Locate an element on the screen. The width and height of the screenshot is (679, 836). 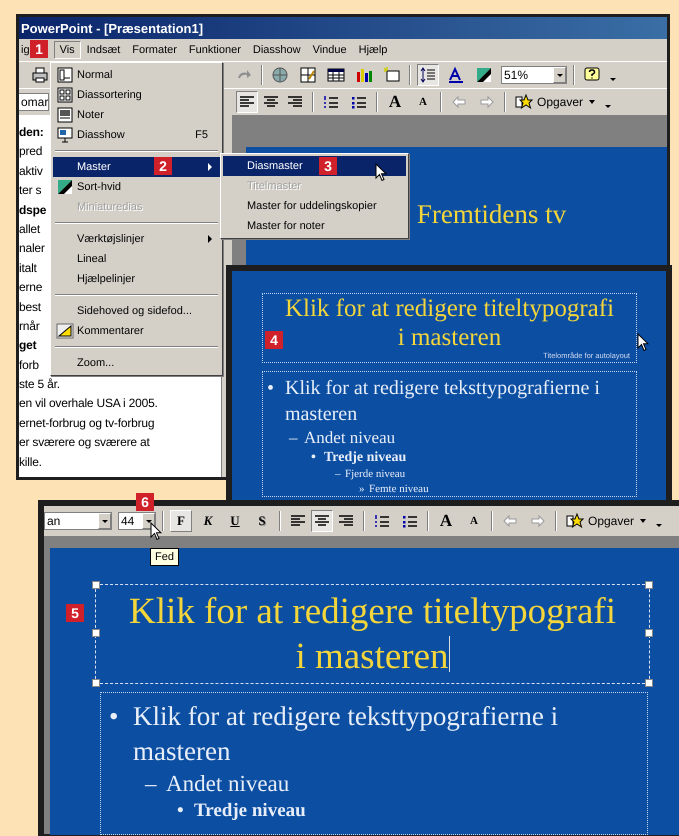
outline-text: italt is located at coordinates (28, 268).